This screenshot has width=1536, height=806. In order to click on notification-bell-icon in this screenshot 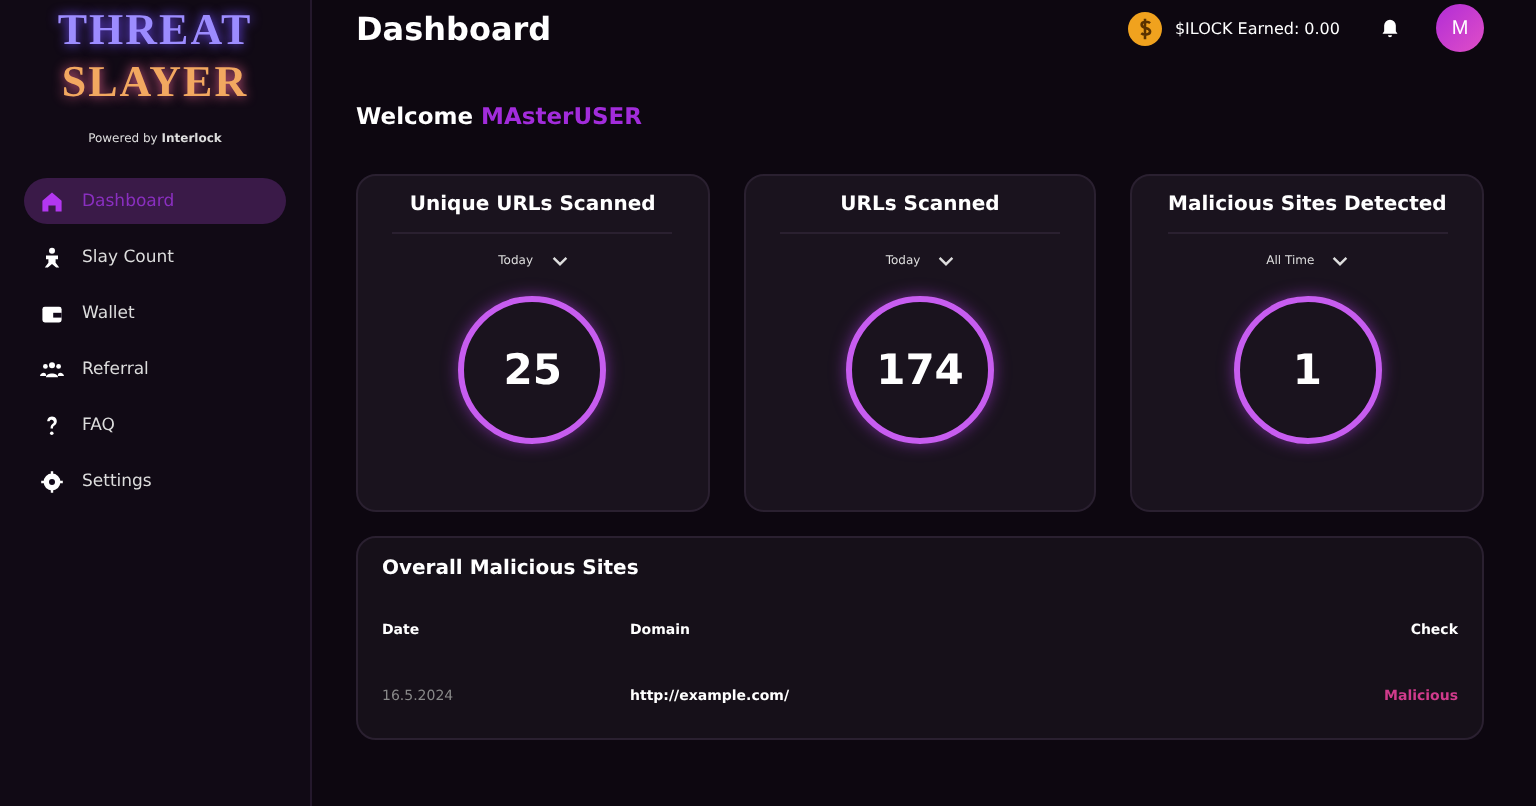, I will do `click(1390, 28)`.